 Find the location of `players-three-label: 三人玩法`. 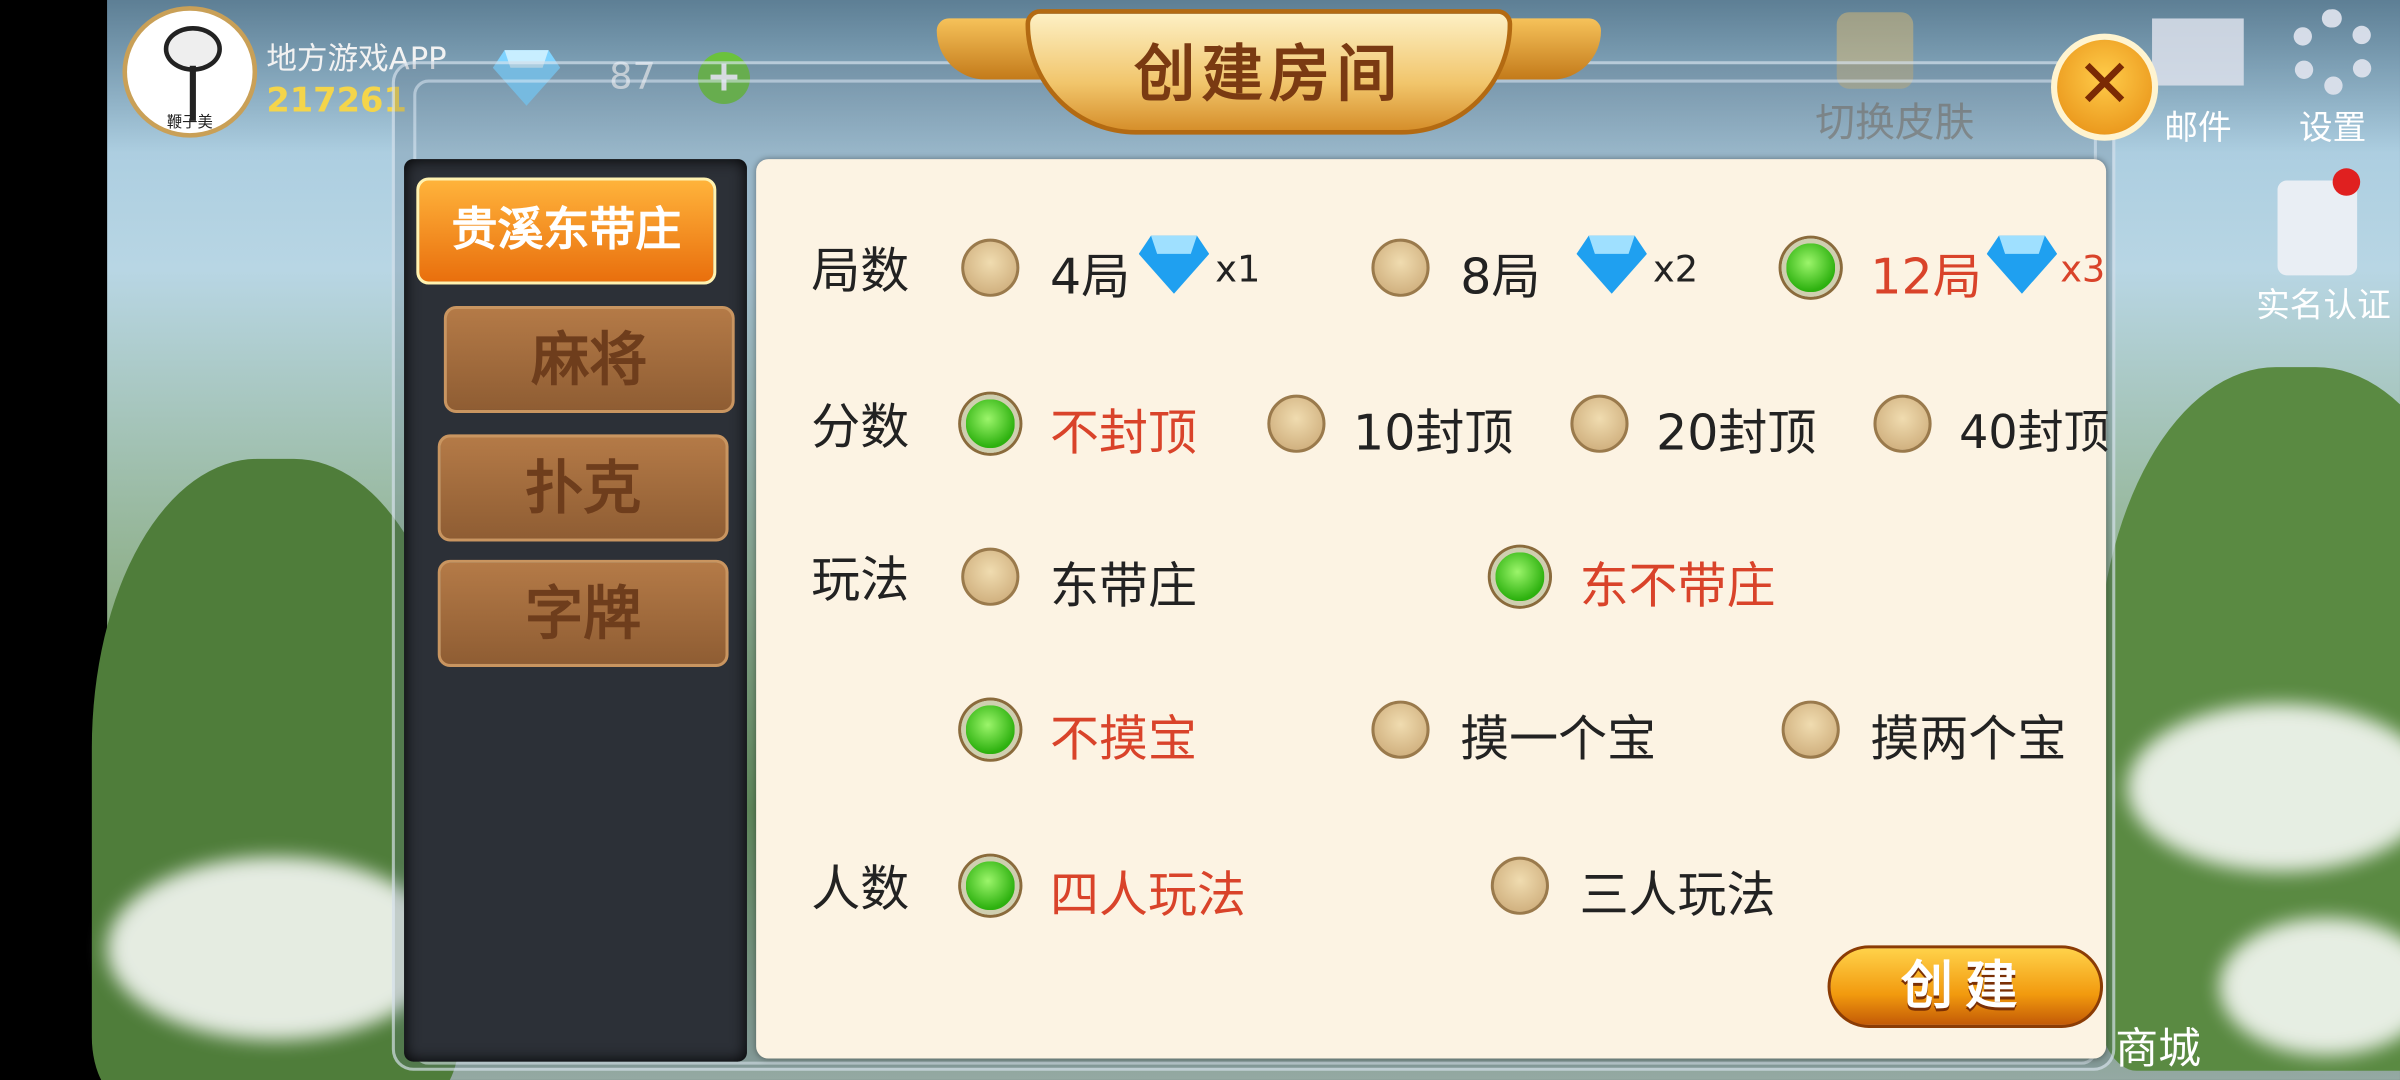

players-three-label: 三人玩法 is located at coordinates (1678, 892).